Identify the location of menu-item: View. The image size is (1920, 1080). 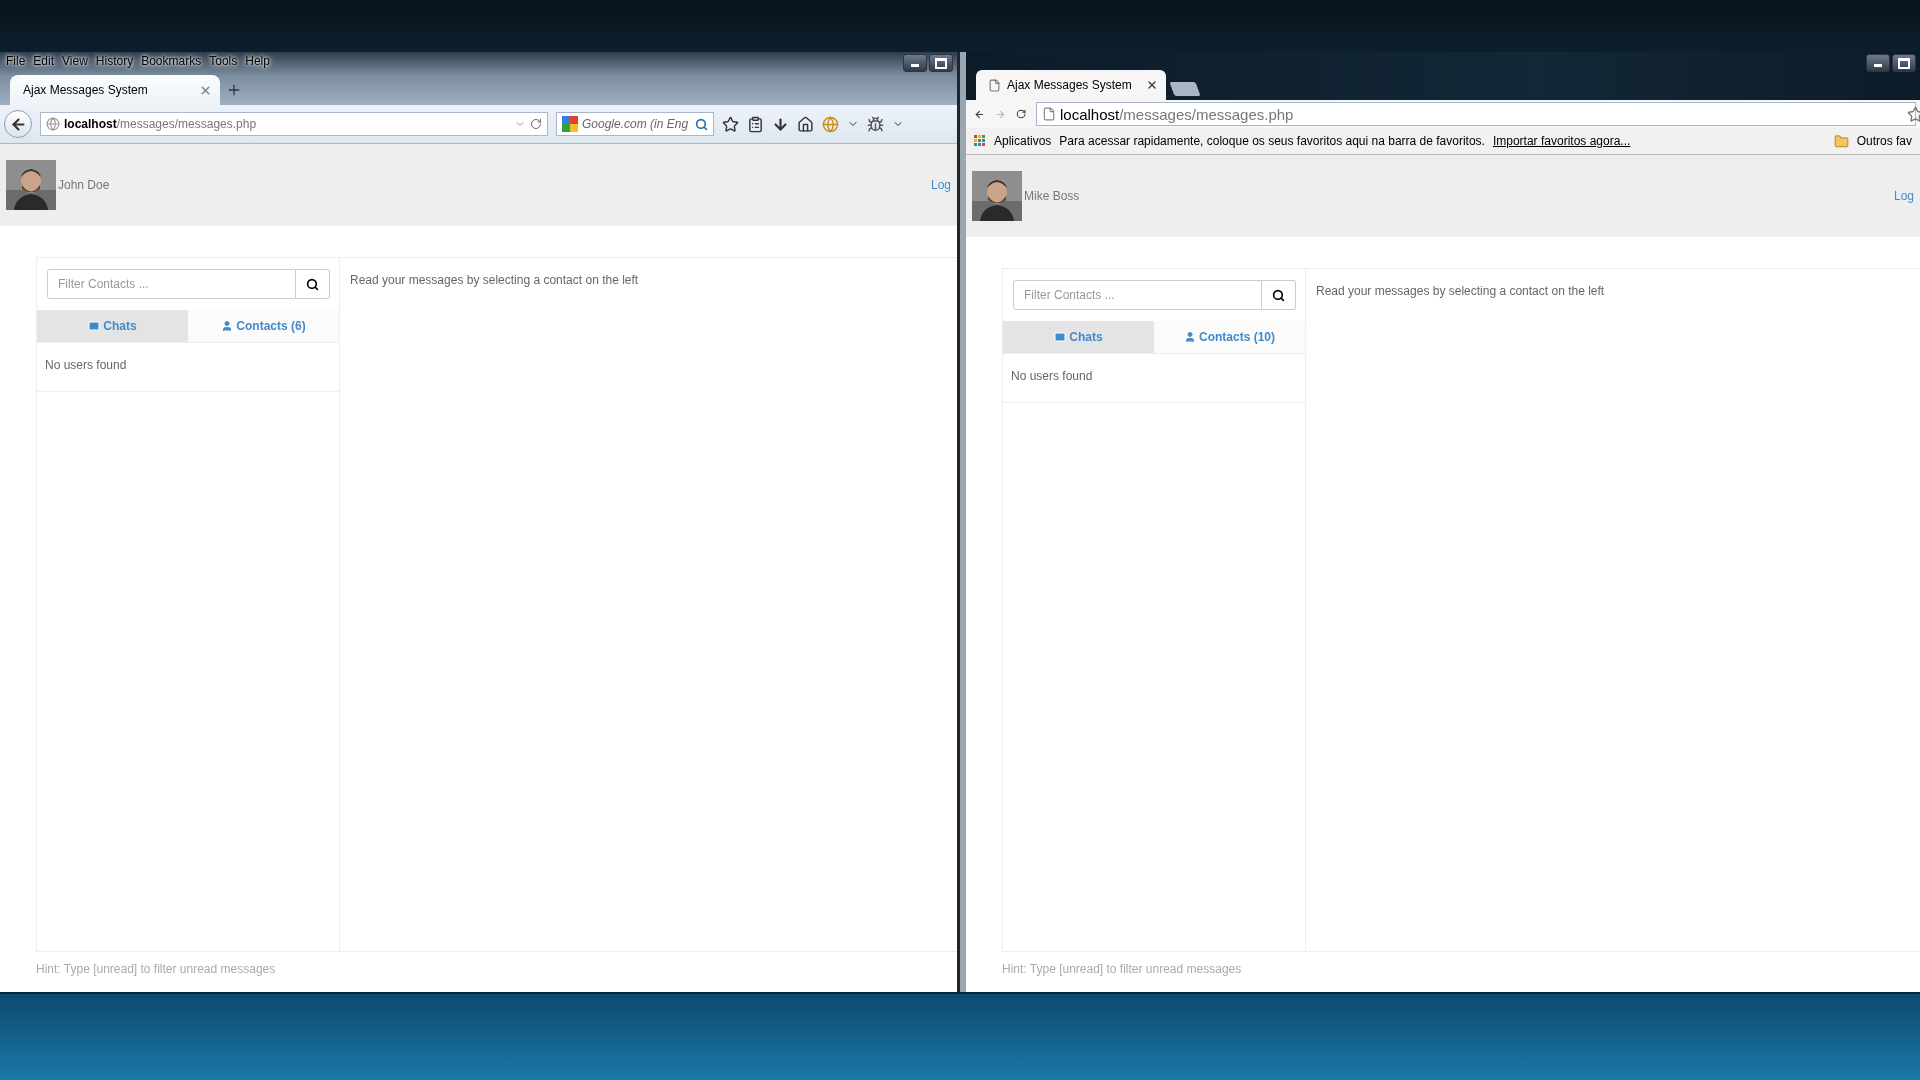
(75, 61).